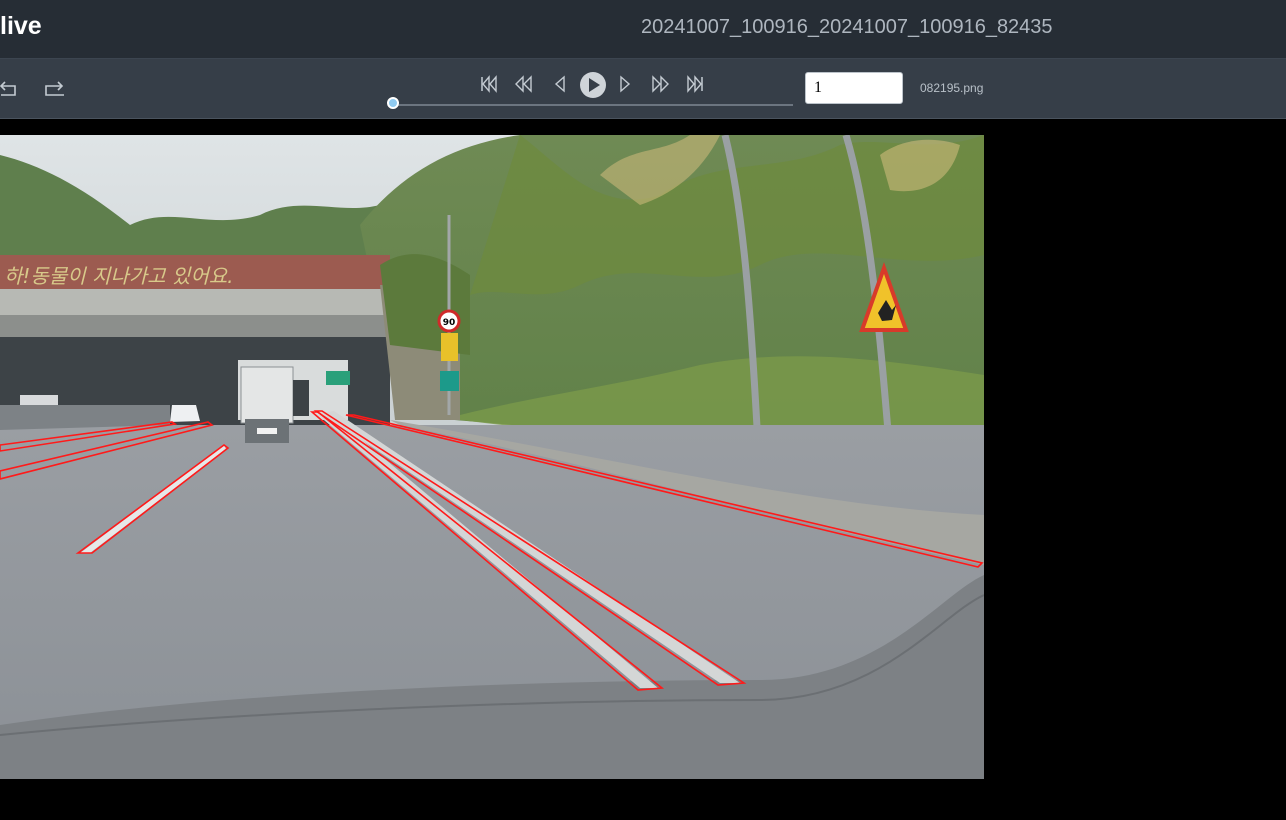 This screenshot has width=1286, height=820. I want to click on redo-button, so click(55, 88).